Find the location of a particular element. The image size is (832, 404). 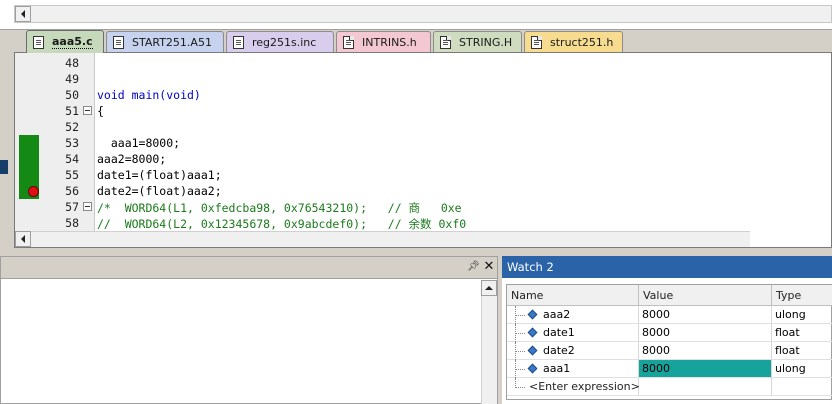

tab-label: INTRINS.h is located at coordinates (389, 42).